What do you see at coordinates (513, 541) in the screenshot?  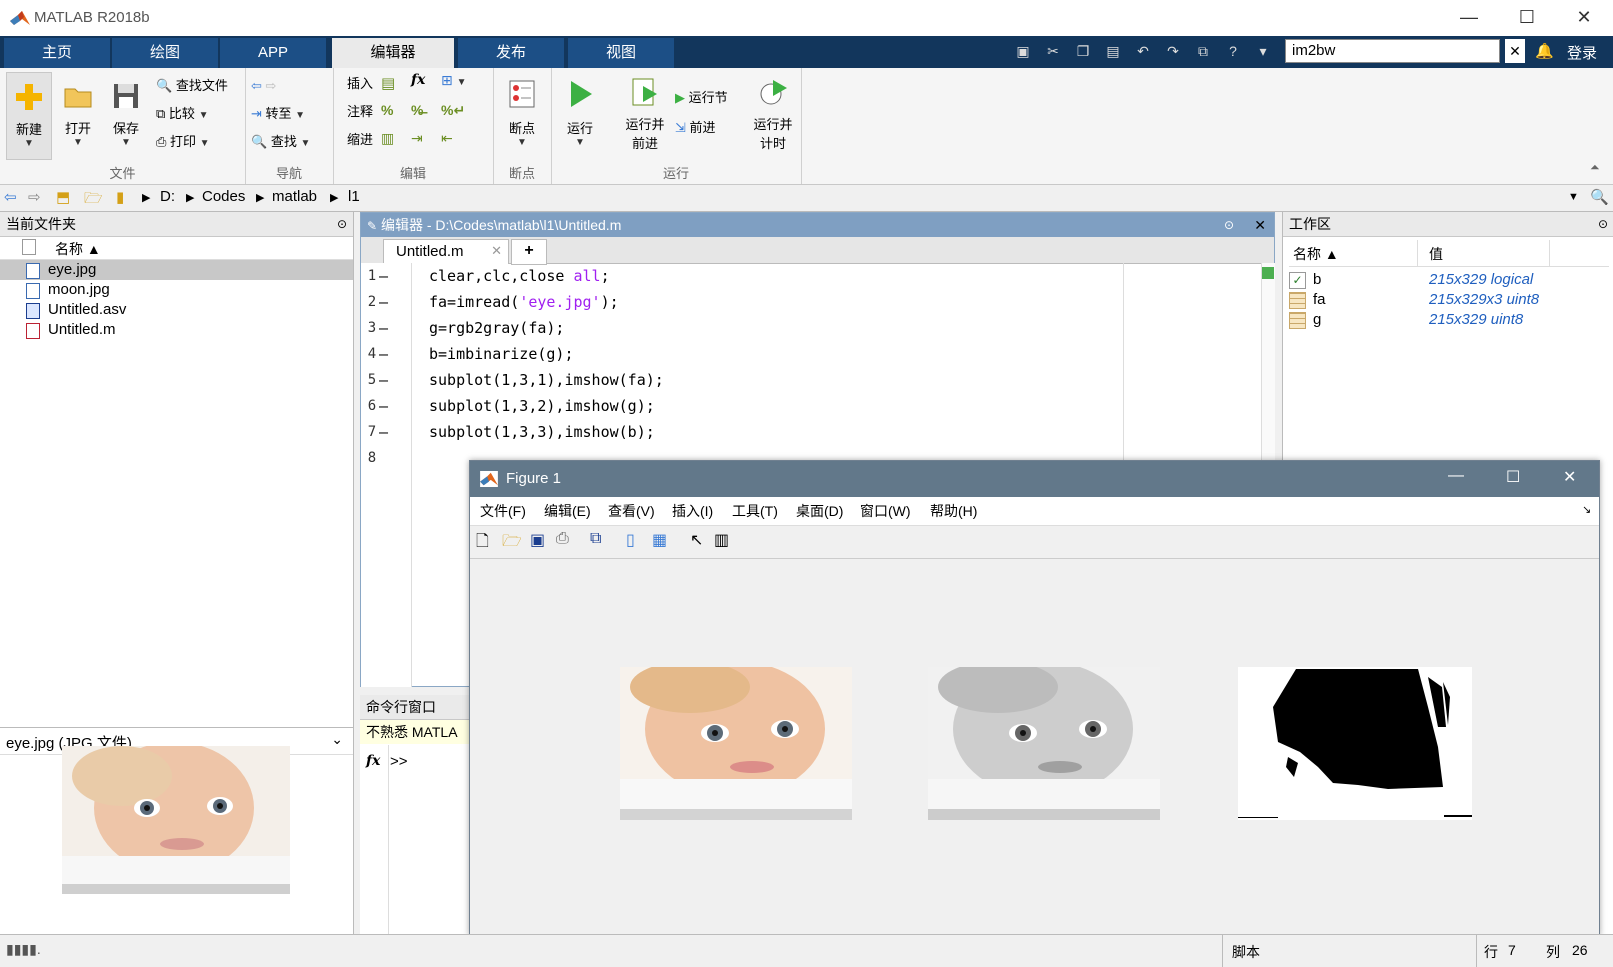 I see `open-file-icon: 🗁` at bounding box center [513, 541].